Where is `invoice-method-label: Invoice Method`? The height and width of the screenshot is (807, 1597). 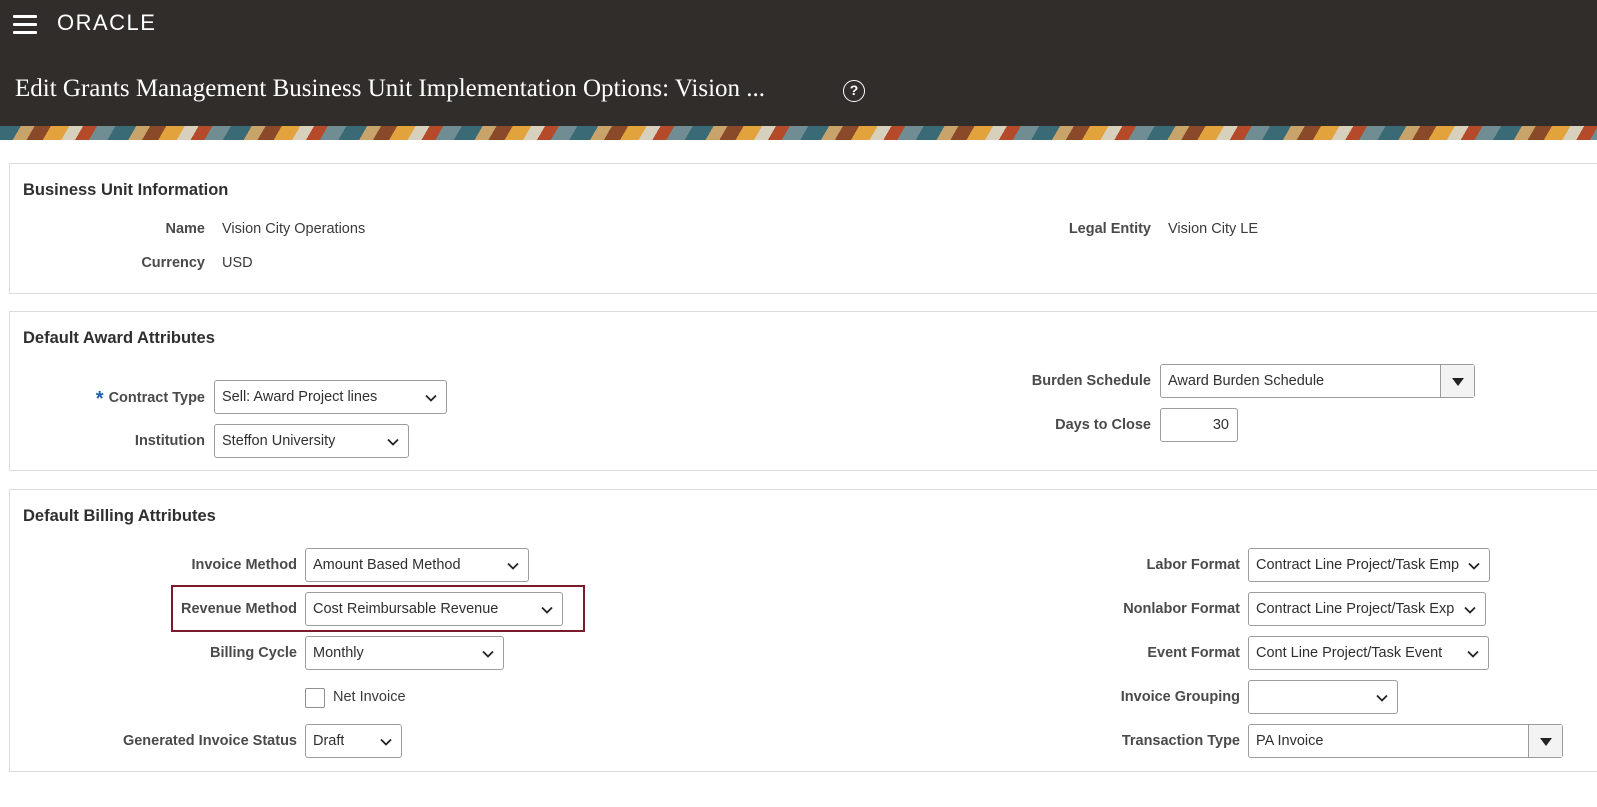 invoice-method-label: Invoice Method is located at coordinates (244, 565).